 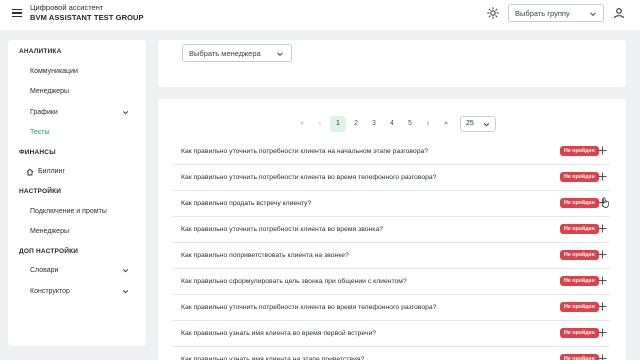 What do you see at coordinates (542, 13) in the screenshot?
I see `group-select-value: Выбрать группу` at bounding box center [542, 13].